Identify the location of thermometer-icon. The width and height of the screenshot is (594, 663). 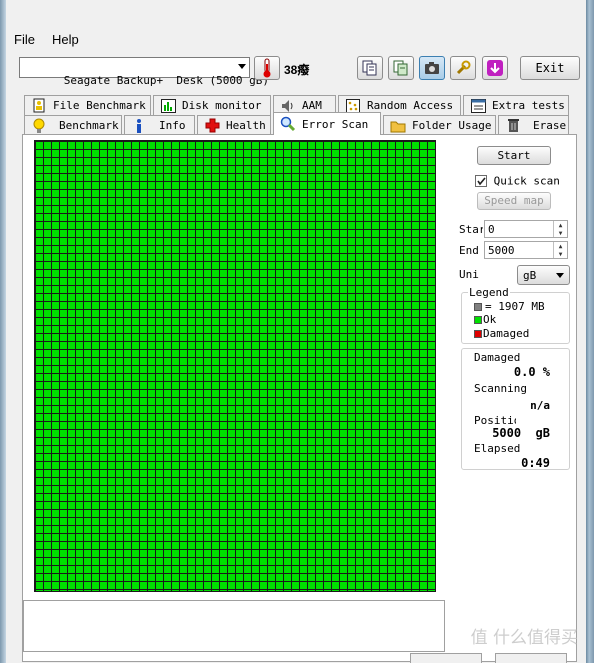
(267, 68).